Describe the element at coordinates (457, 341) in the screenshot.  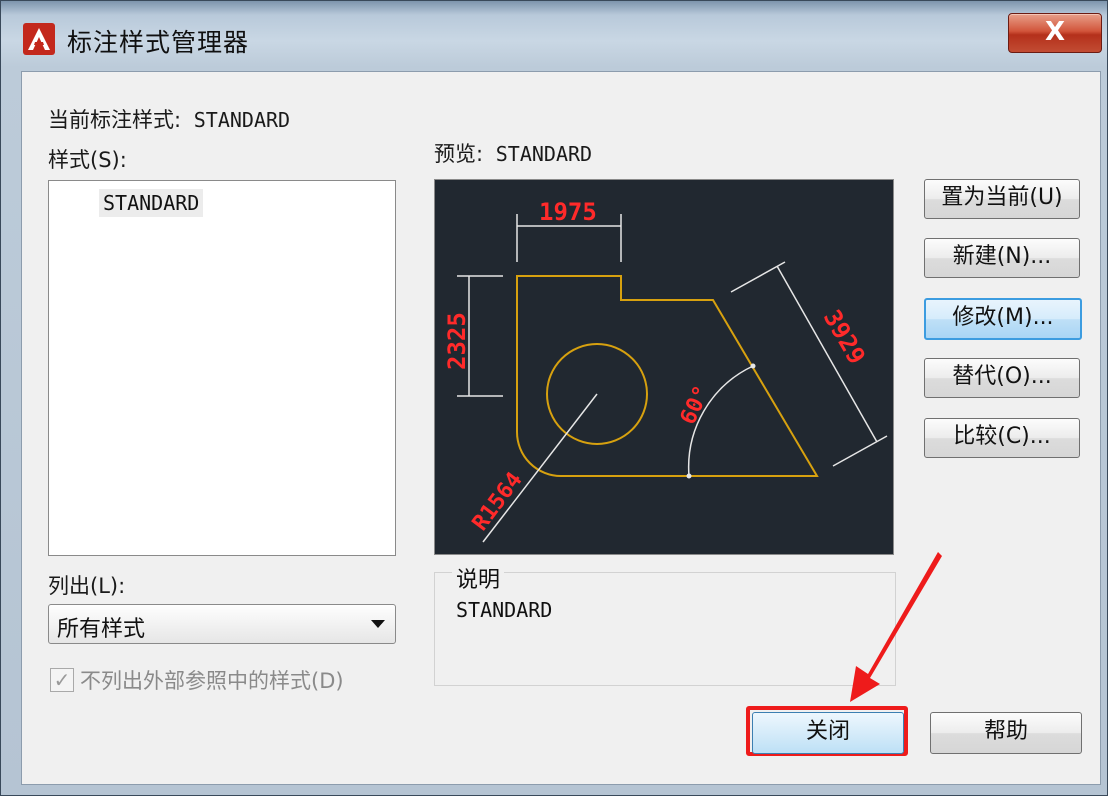
I see `dim-left-text: 2325` at that location.